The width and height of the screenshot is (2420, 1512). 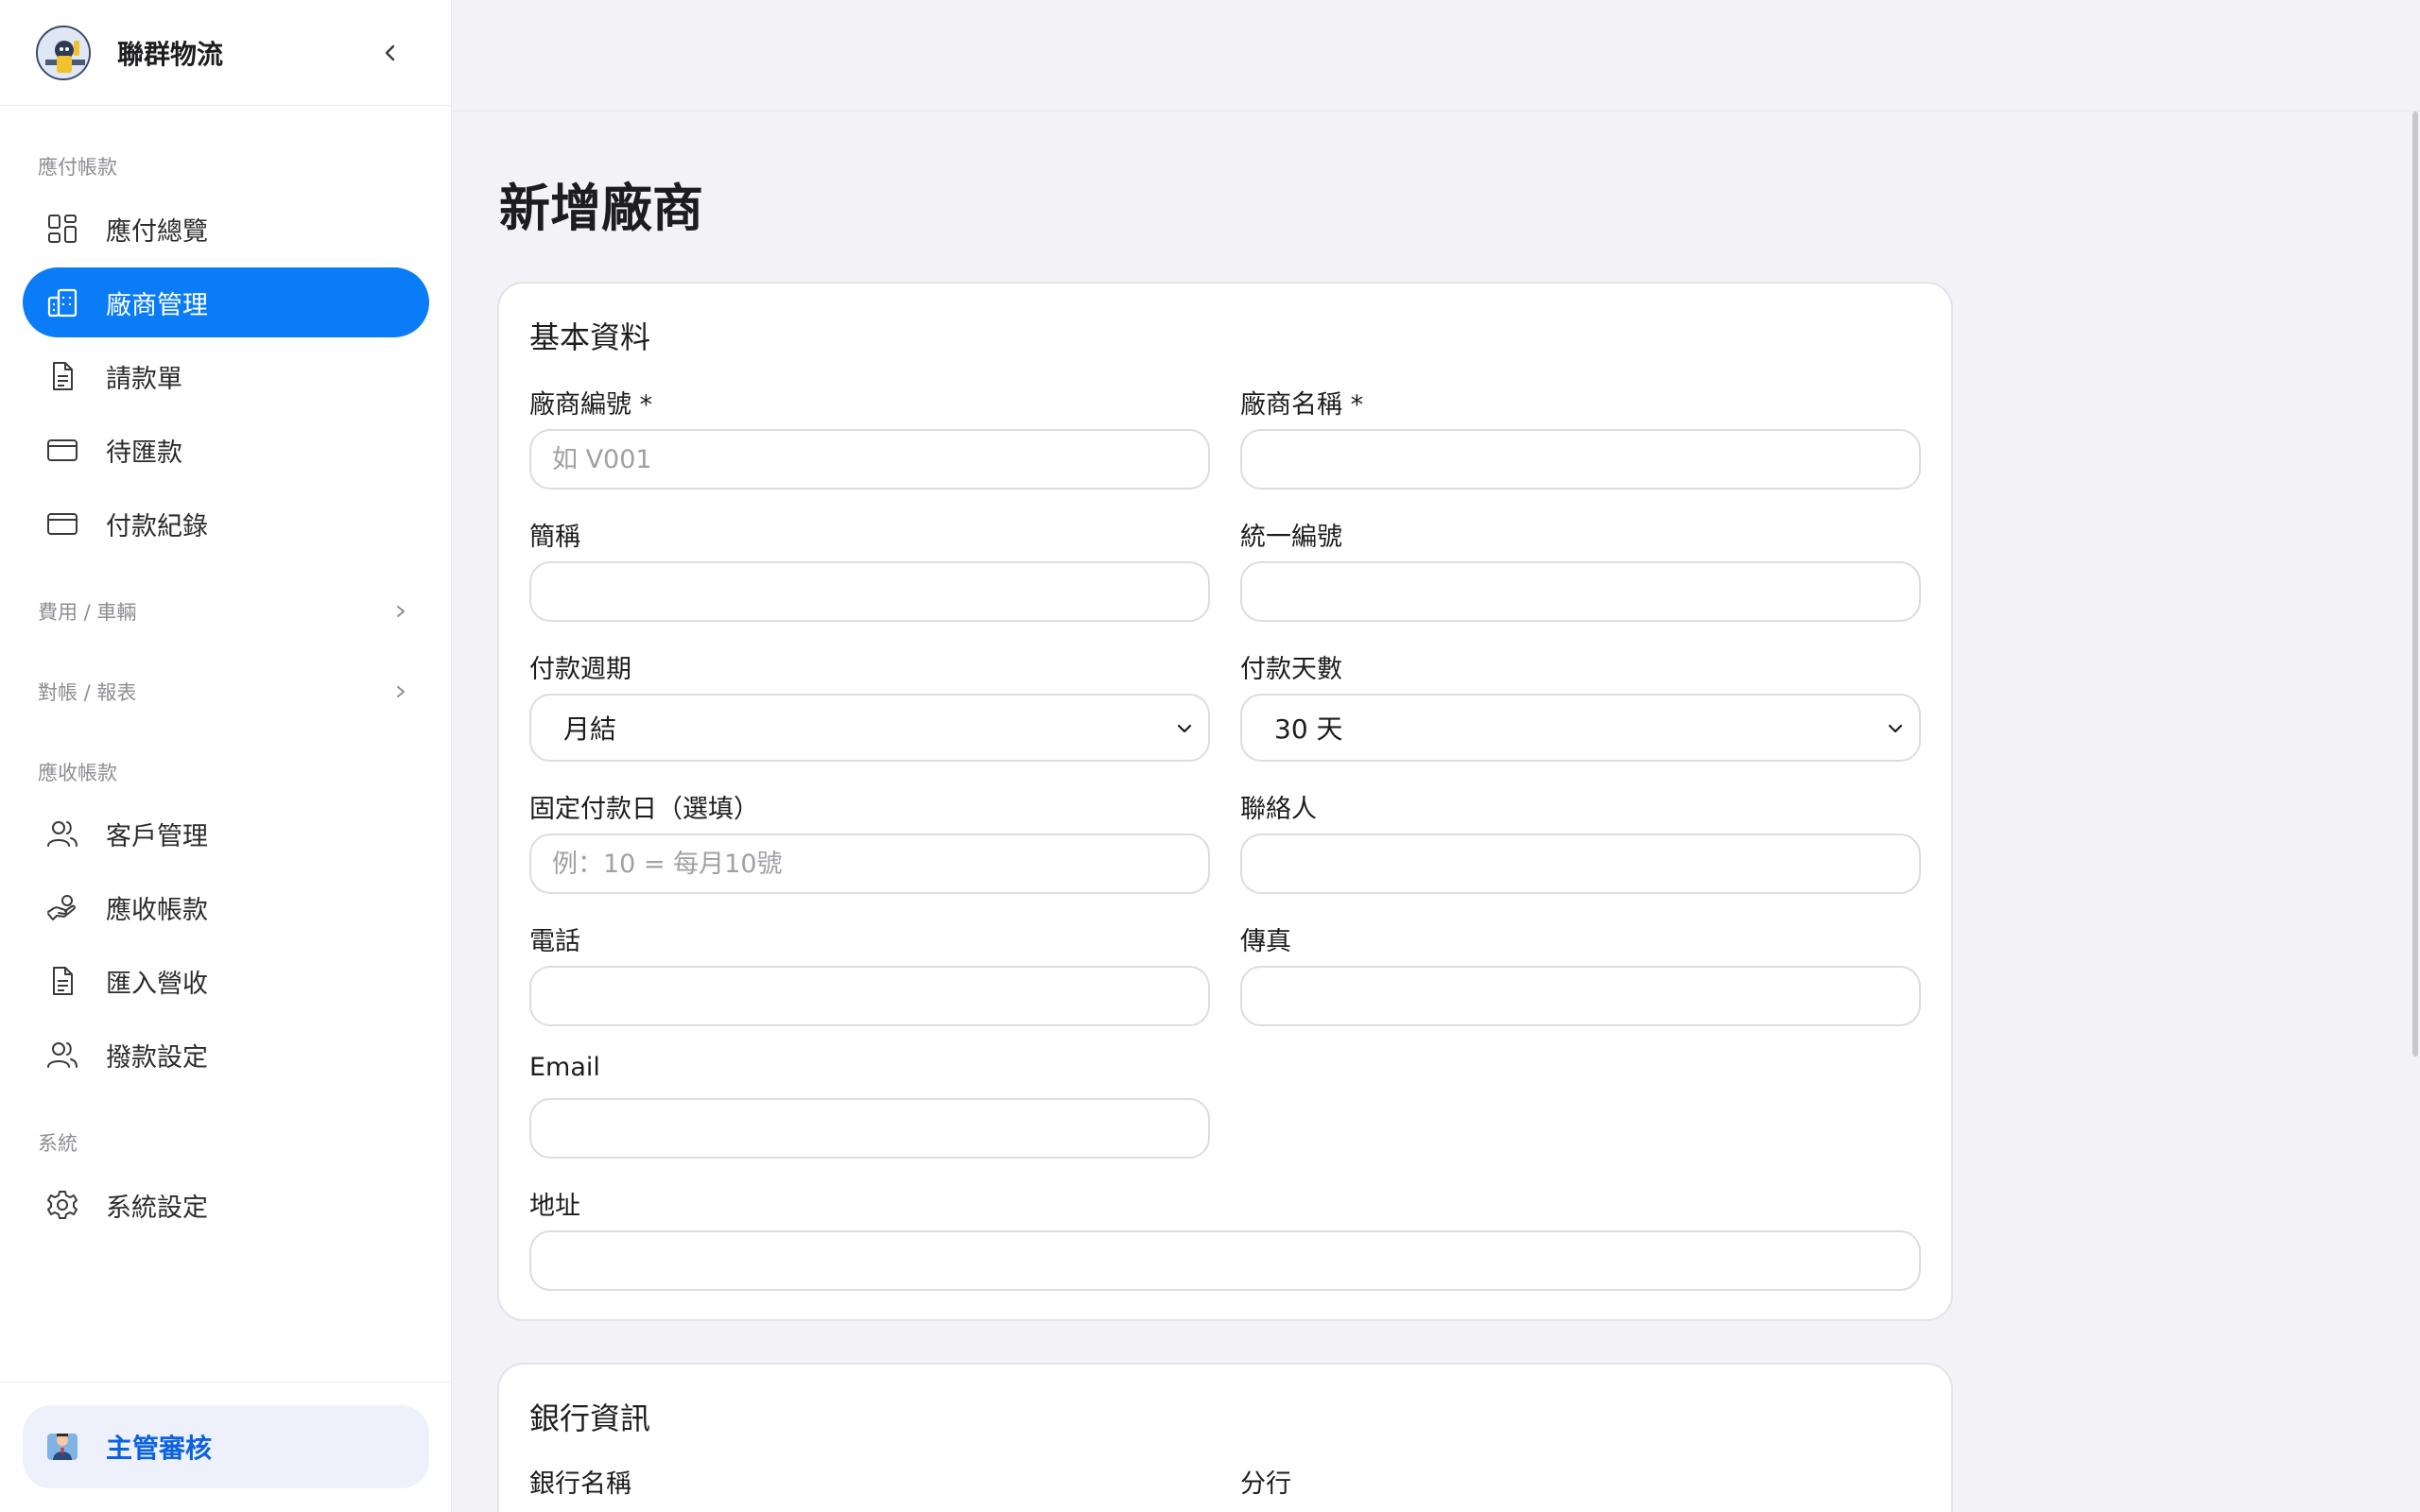 What do you see at coordinates (580, 1484) in the screenshot?
I see `bank-name-label: 銀行名稱` at bounding box center [580, 1484].